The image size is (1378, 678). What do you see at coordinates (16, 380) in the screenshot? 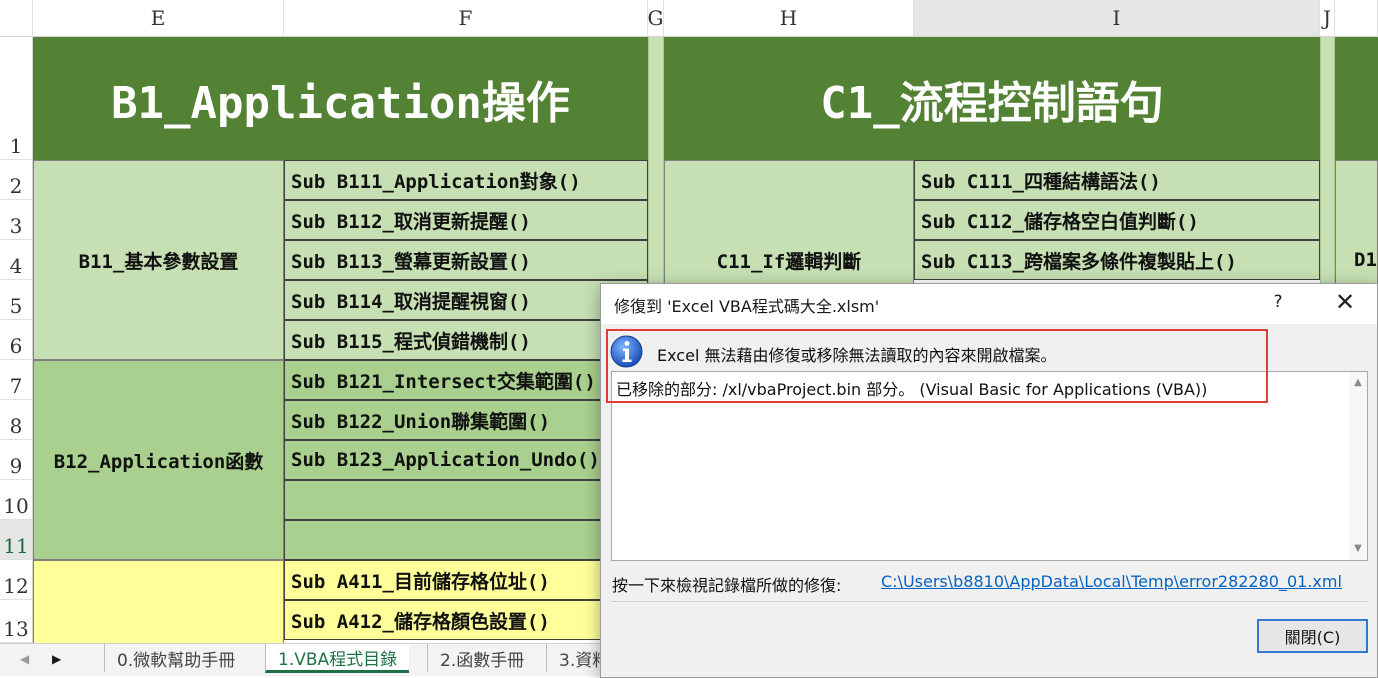
I see `row-header-7: 7` at bounding box center [16, 380].